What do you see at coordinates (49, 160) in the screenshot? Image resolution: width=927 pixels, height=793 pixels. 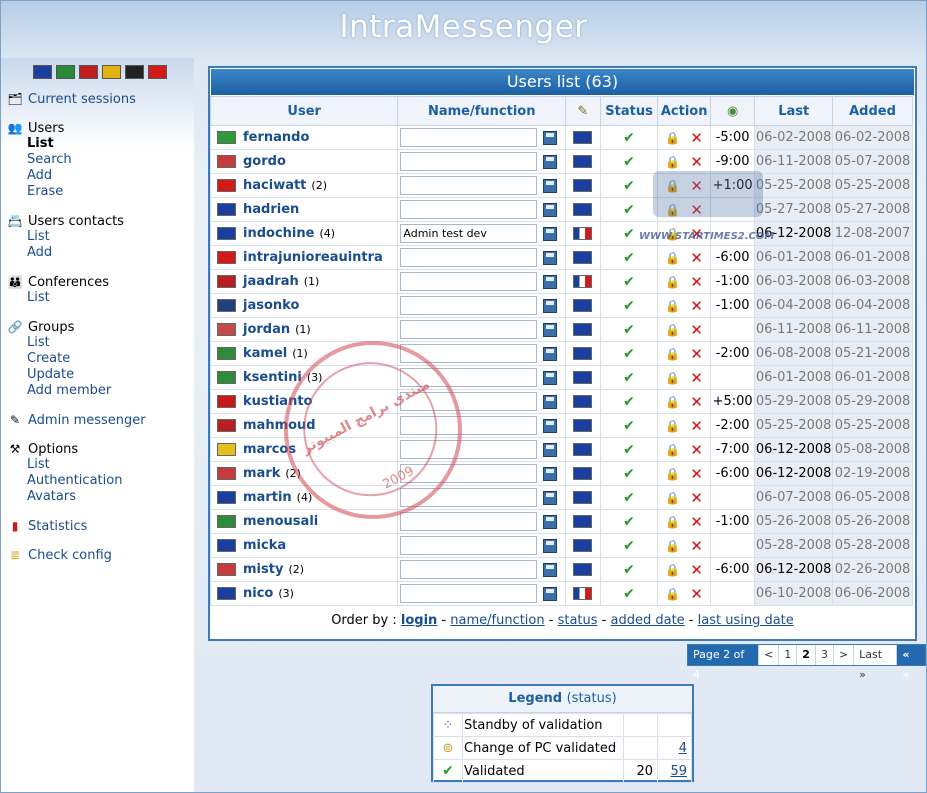 I see `users-search-link: Search` at bounding box center [49, 160].